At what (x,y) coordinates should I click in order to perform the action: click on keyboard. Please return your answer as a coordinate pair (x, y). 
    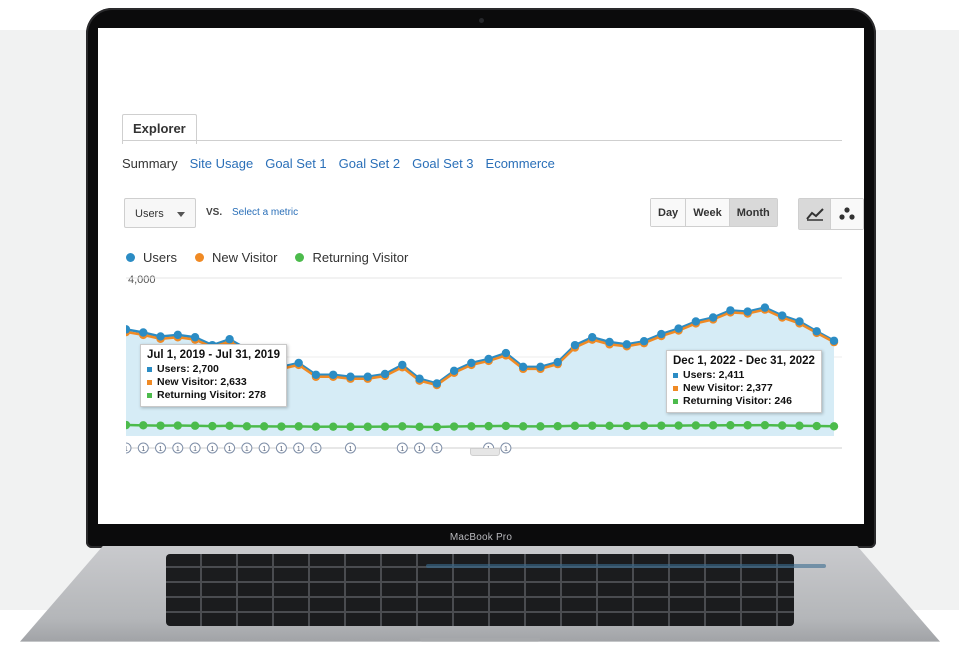
    Looking at the image, I should click on (496, 590).